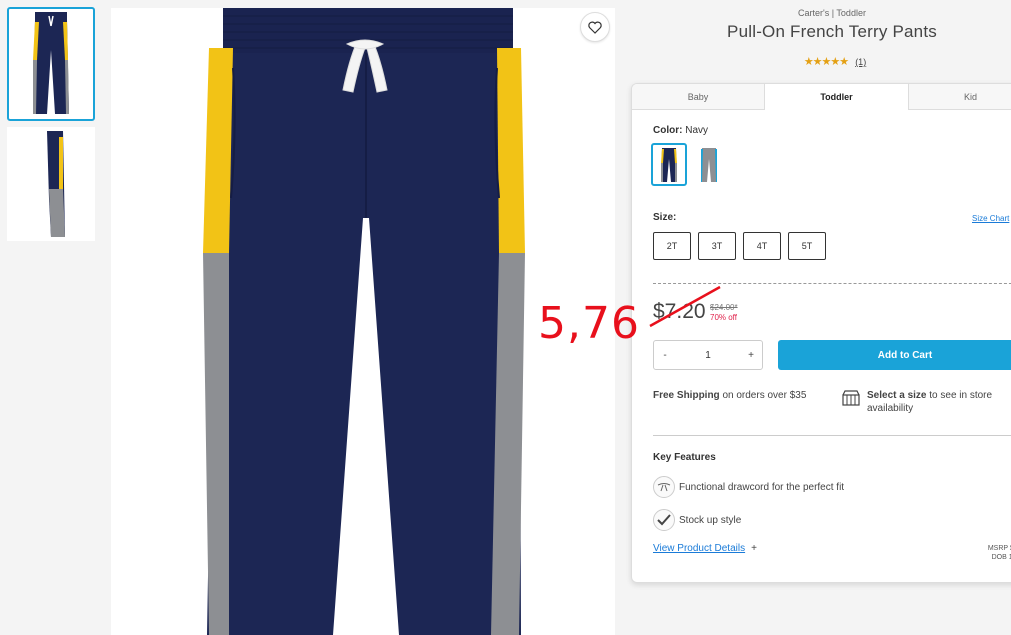 This screenshot has height=635, width=1011. I want to click on quantity-decrease-button: -, so click(665, 355).